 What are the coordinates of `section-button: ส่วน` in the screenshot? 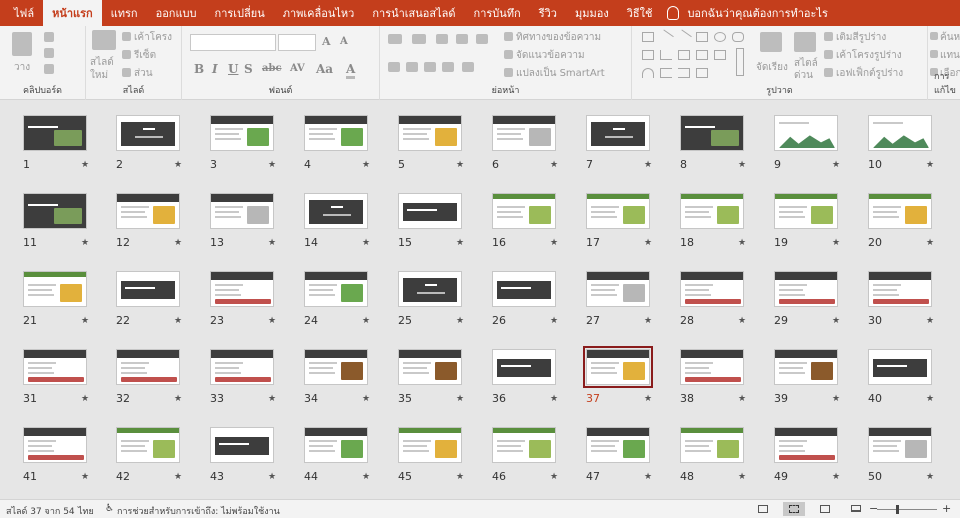 It's located at (143, 73).